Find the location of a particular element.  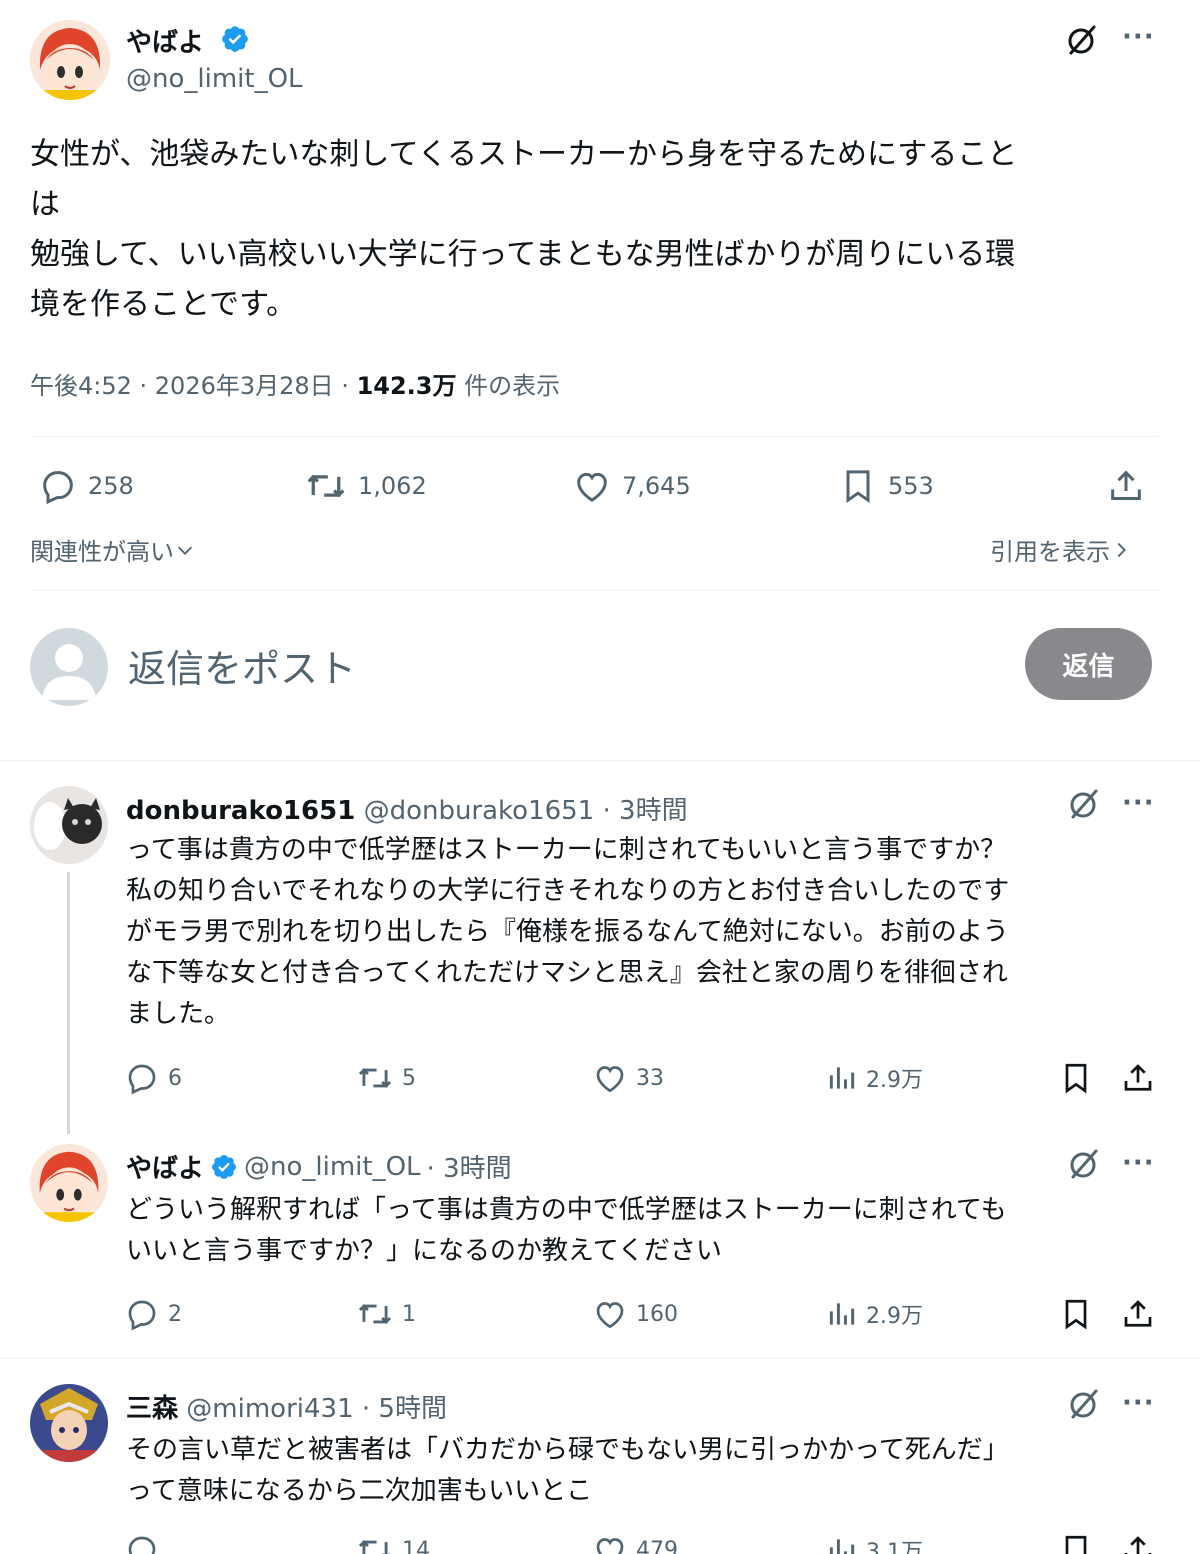

repost-button: 14 is located at coordinates (393, 1543).